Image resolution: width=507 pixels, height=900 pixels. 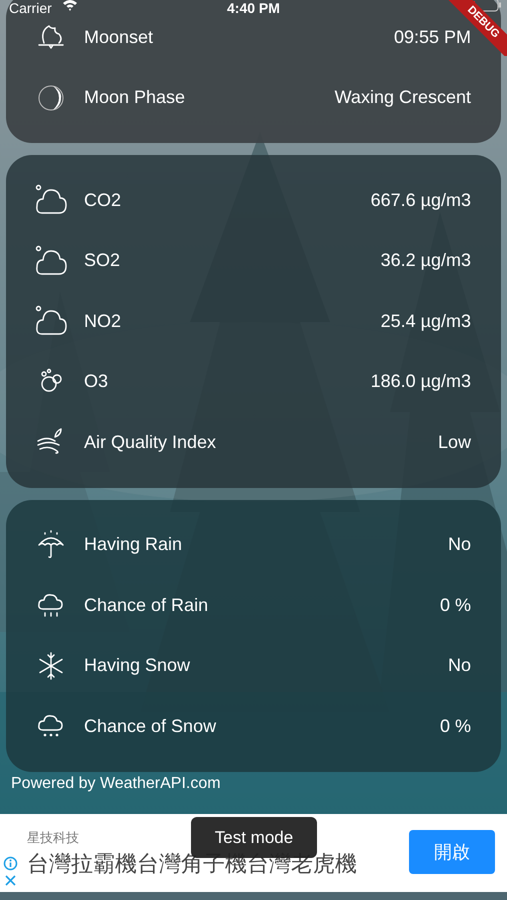 I want to click on wifi-icon, so click(x=70, y=5).